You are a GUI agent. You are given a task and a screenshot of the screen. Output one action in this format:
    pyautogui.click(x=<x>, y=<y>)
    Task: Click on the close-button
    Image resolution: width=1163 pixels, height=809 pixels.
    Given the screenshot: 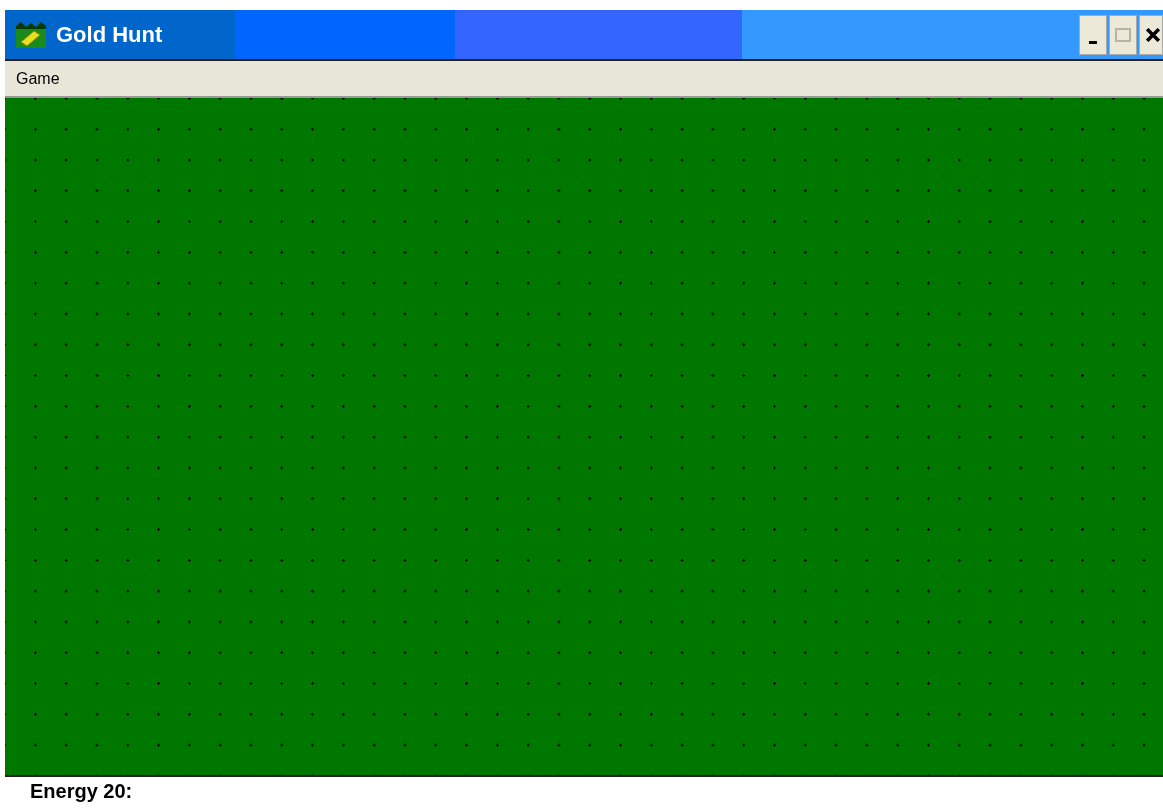 What is the action you would take?
    pyautogui.click(x=1151, y=34)
    